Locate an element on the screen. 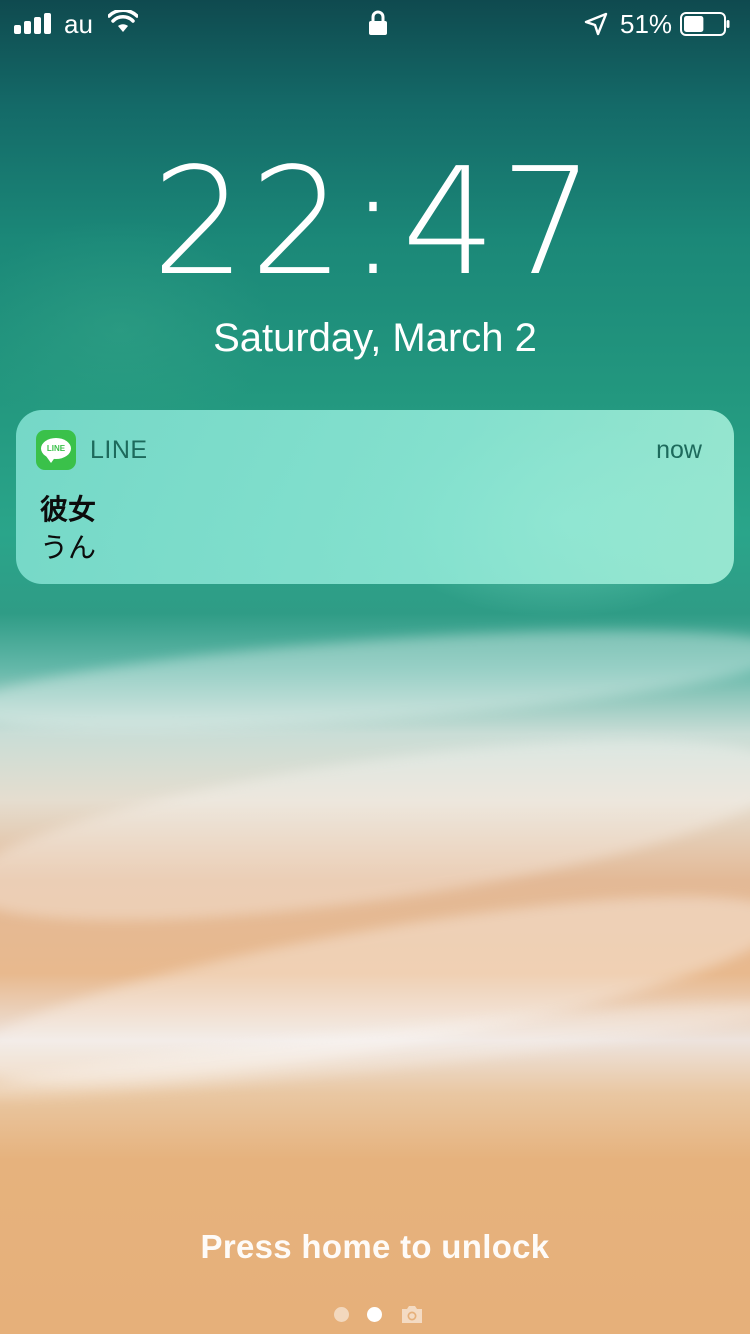 The image size is (750, 1334). unlock-hint: Press home to unlock is located at coordinates (375, 1246).